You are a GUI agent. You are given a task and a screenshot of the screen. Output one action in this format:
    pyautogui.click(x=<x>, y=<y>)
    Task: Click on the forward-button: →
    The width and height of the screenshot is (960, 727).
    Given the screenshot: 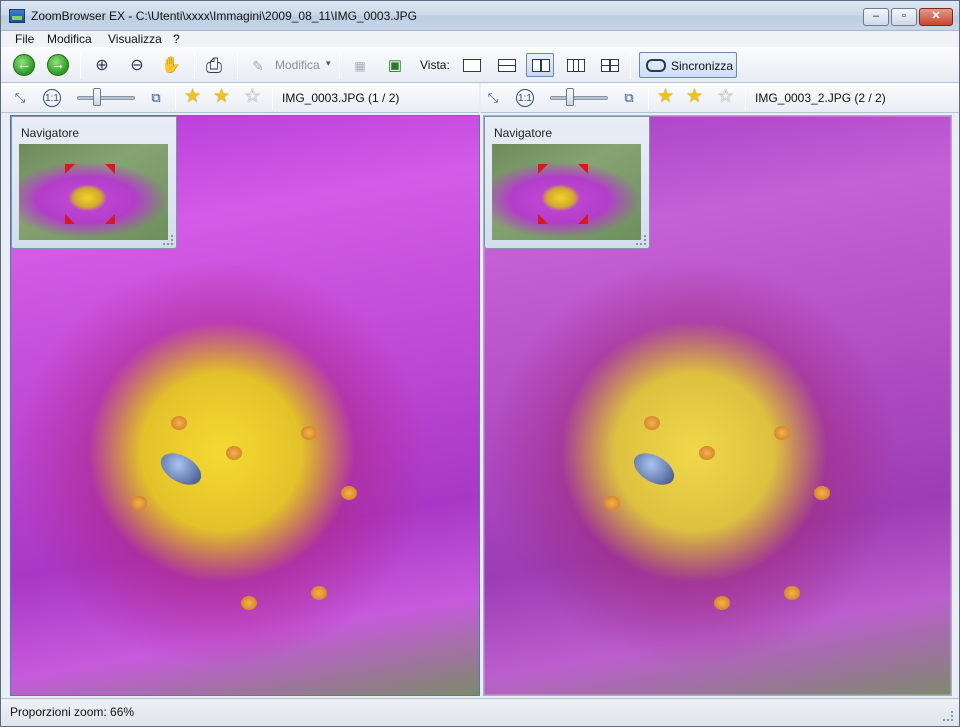 What is the action you would take?
    pyautogui.click(x=58, y=65)
    